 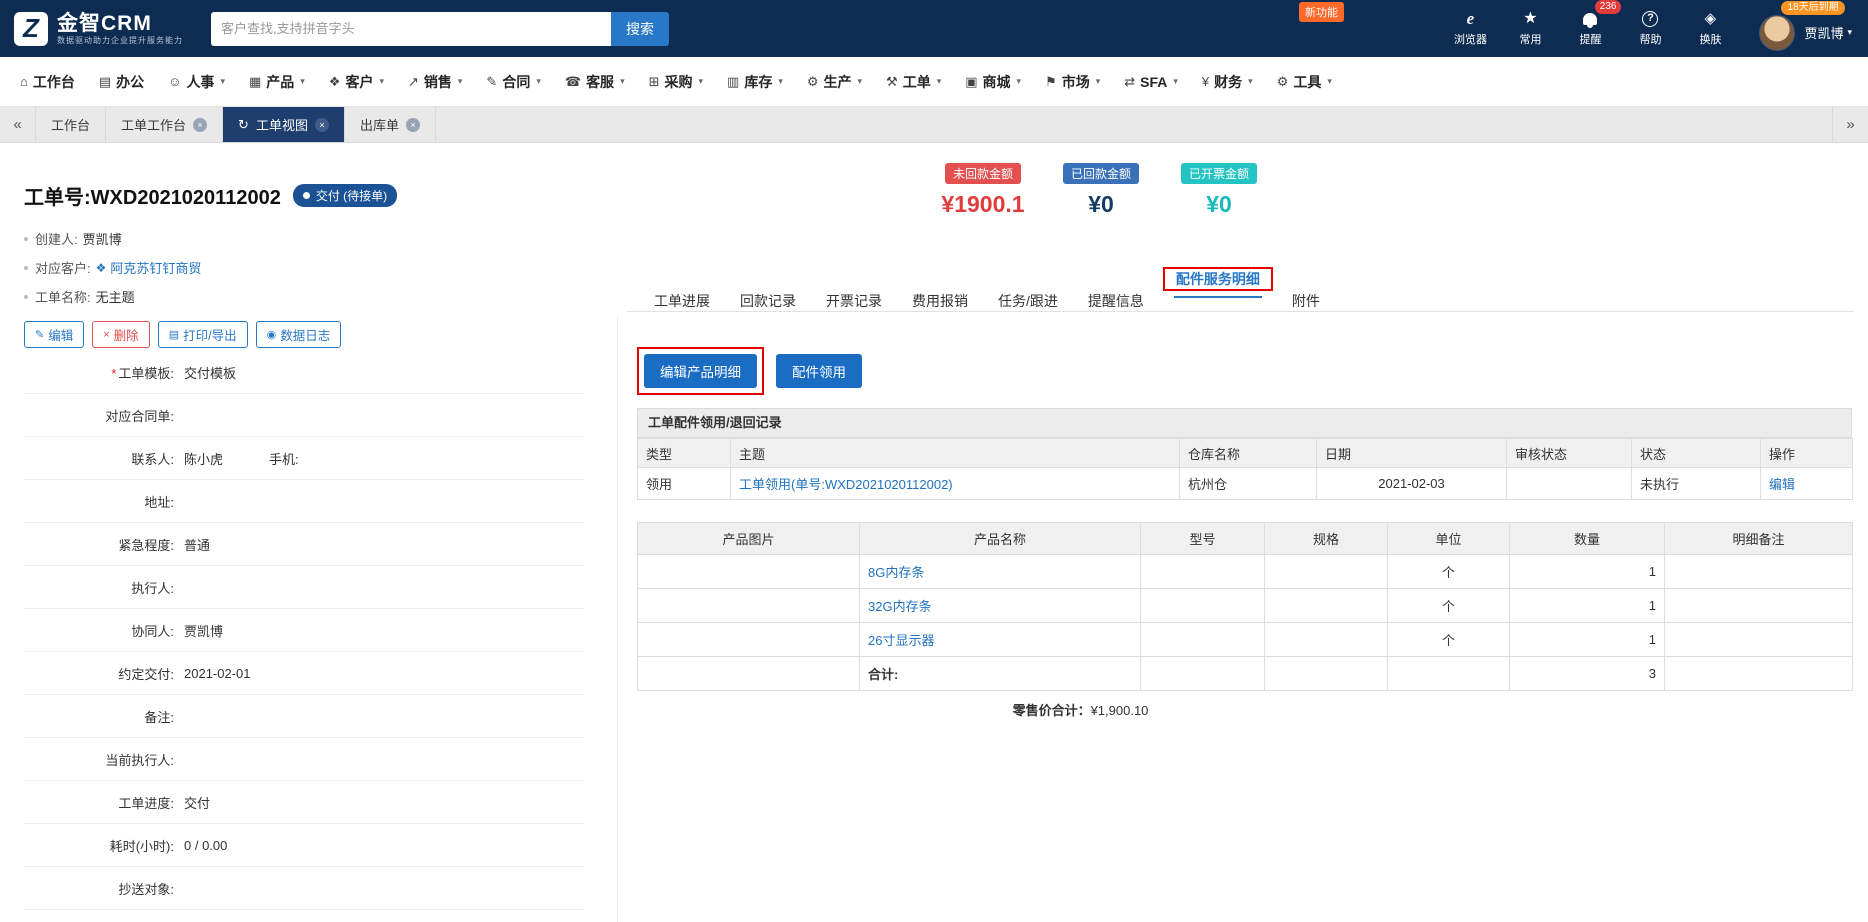 What do you see at coordinates (676, 81) in the screenshot?
I see `nav-item-purchase: ⊞ 采购 ▾` at bounding box center [676, 81].